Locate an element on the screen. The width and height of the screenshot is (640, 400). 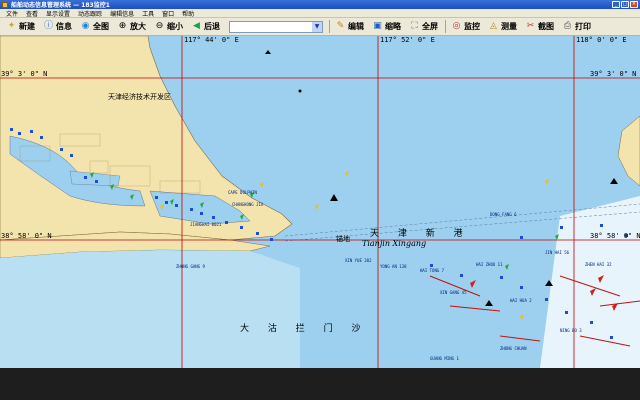
full-map-button: ◉ 全图 is located at coordinates (94, 27).